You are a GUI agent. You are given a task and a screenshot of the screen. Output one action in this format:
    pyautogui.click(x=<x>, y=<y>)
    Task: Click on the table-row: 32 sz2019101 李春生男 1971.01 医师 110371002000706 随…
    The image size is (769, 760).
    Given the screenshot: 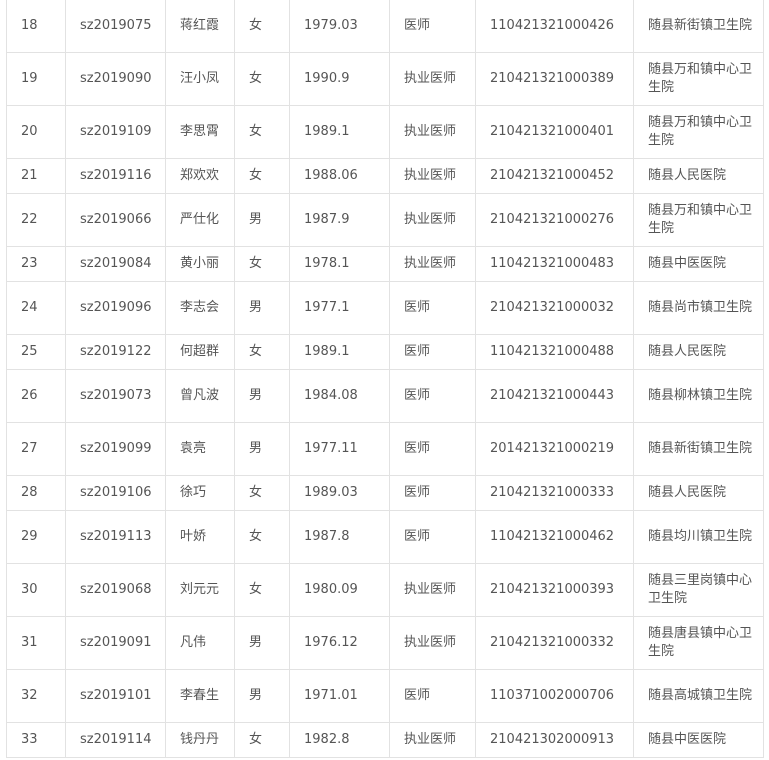 What is the action you would take?
    pyautogui.click(x=385, y=696)
    